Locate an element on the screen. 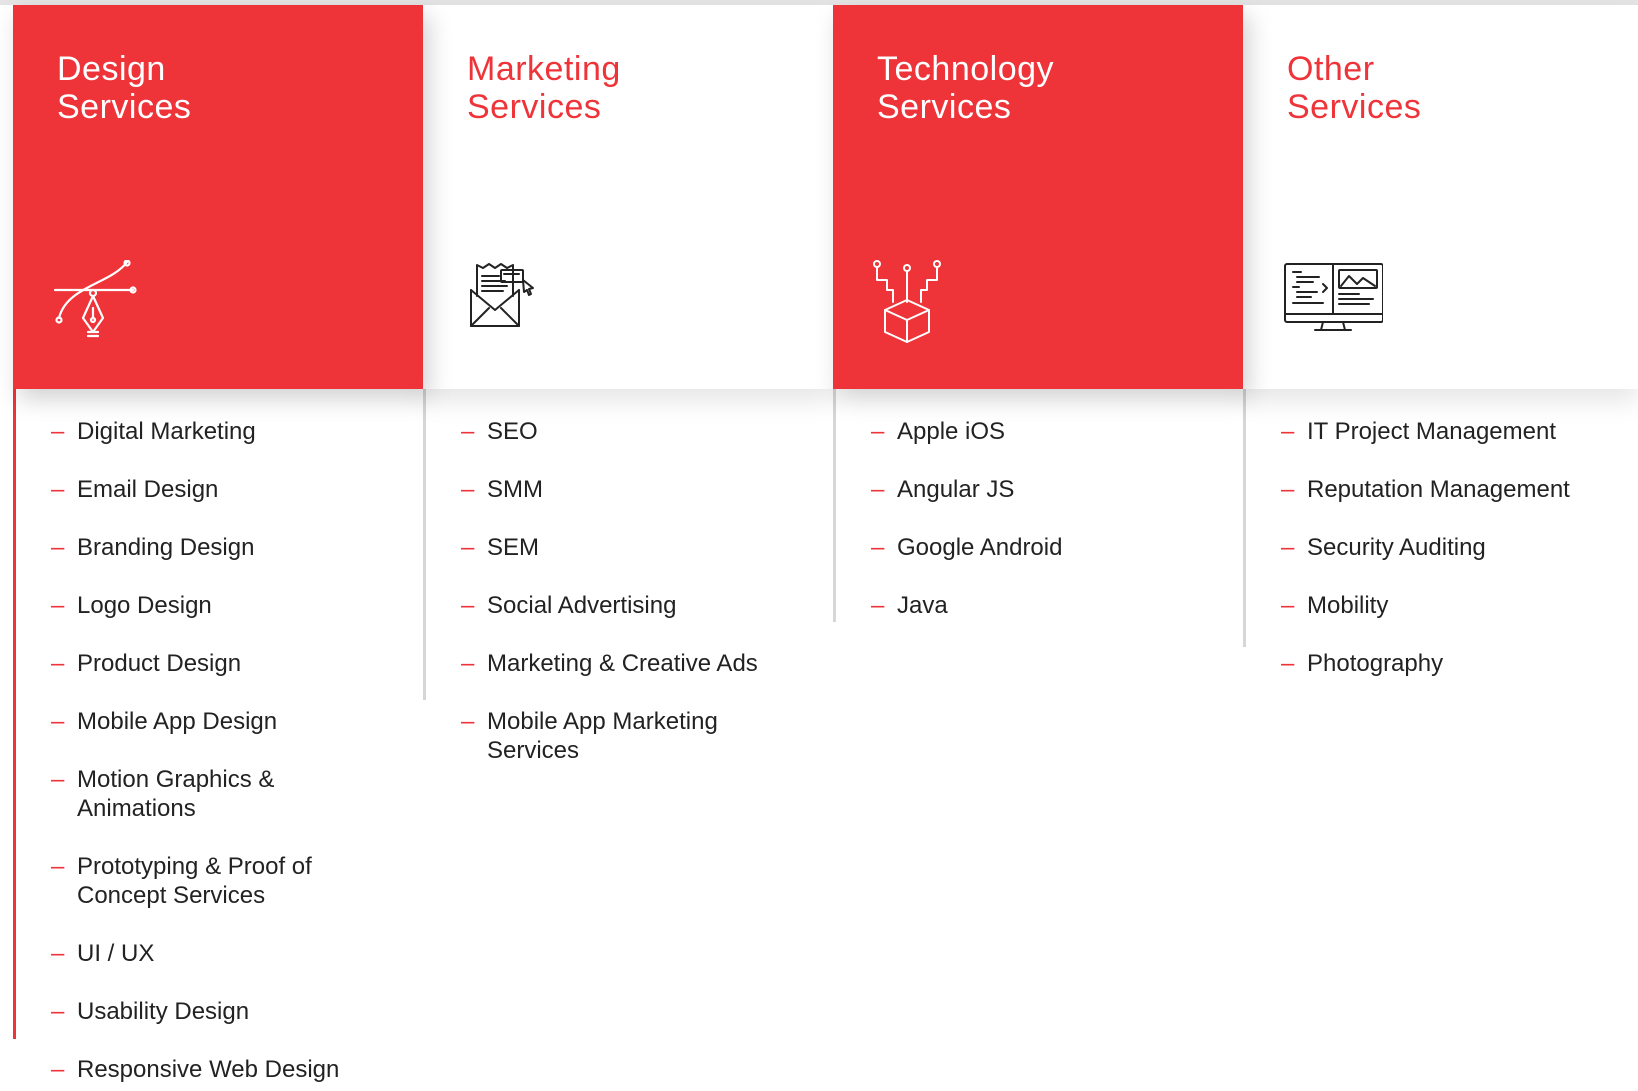 The image size is (1638, 1091). desktop-monitor-icon is located at coordinates (1333, 297).